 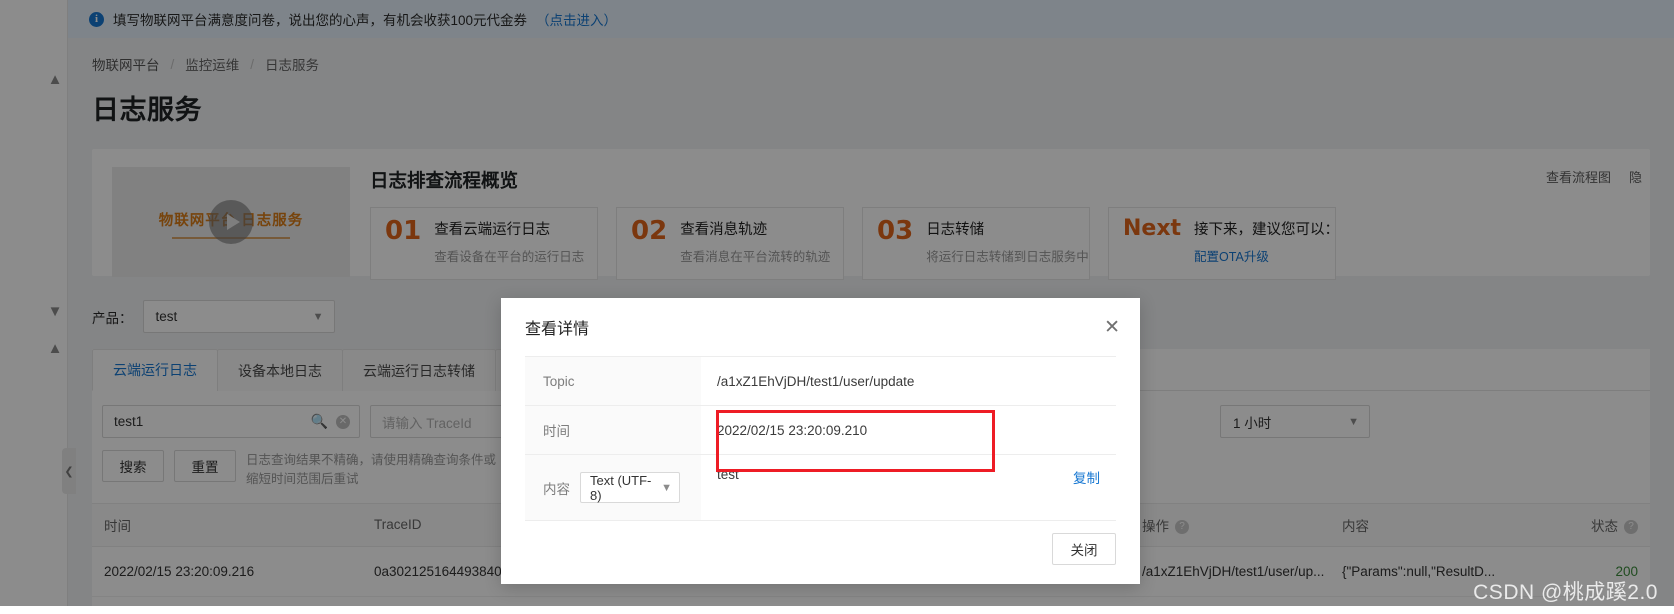 I want to click on copy-link: 复制, so click(x=1086, y=477).